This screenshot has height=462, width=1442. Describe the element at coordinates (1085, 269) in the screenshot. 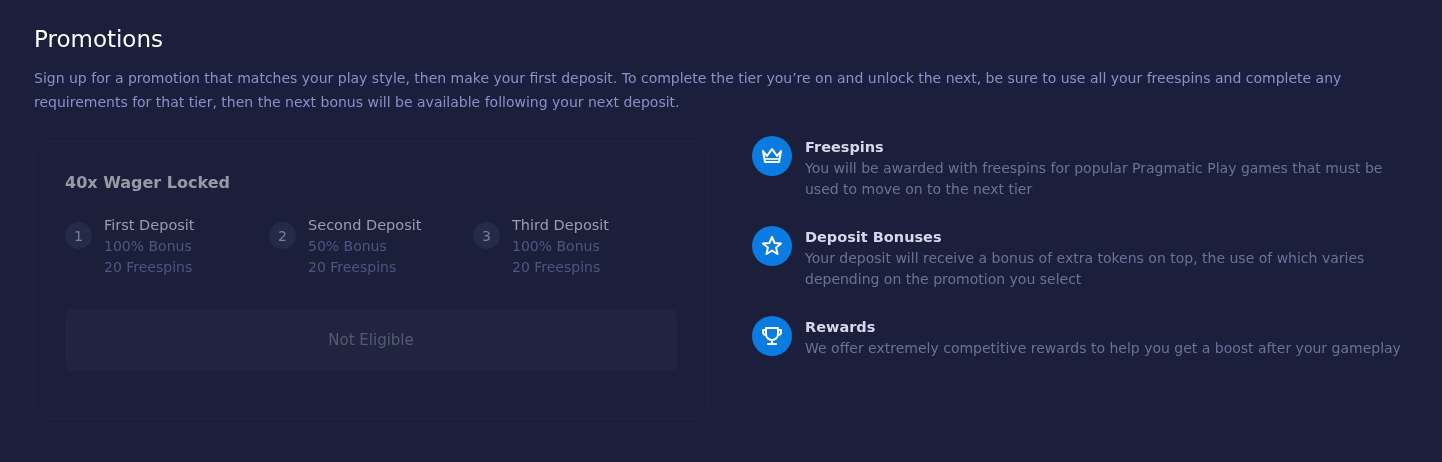

I see `feature-description: Your deposit will receive a bonus of extra tokens on top, the use of which varies depending on the promotion you select` at that location.